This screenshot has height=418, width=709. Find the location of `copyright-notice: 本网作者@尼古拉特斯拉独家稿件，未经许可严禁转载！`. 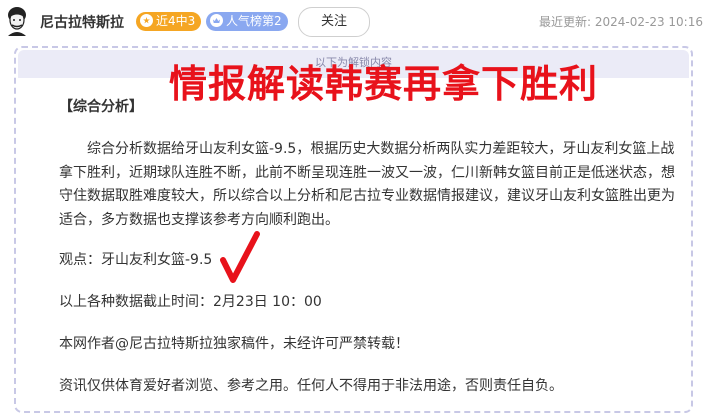

copyright-notice: 本网作者@尼古拉特斯拉独家稿件，未经许可严禁转载！ is located at coordinates (234, 344).